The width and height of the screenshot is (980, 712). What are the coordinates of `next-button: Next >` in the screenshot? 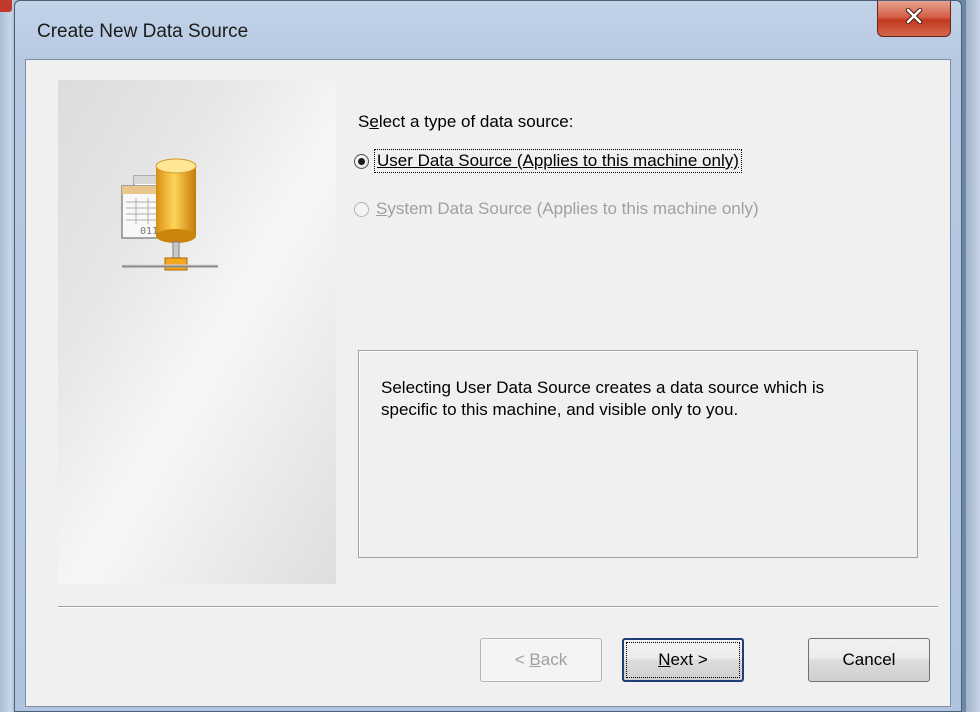 It's located at (683, 660).